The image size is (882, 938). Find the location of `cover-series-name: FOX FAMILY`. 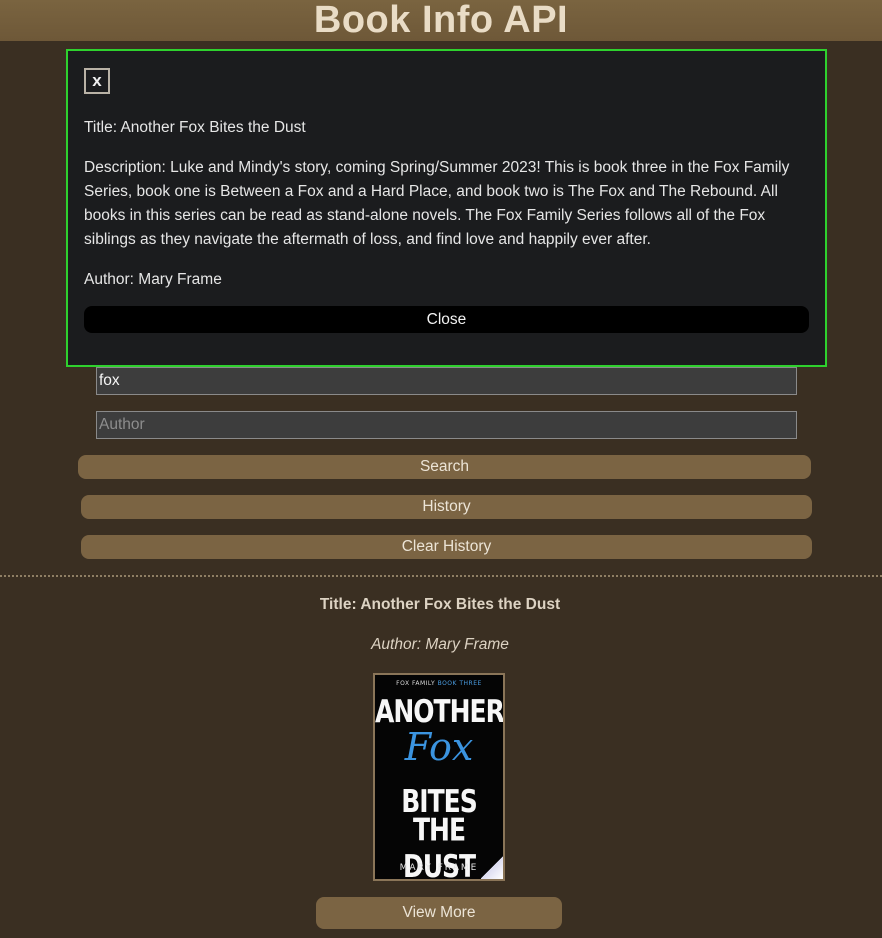

cover-series-name: FOX FAMILY is located at coordinates (416, 683).